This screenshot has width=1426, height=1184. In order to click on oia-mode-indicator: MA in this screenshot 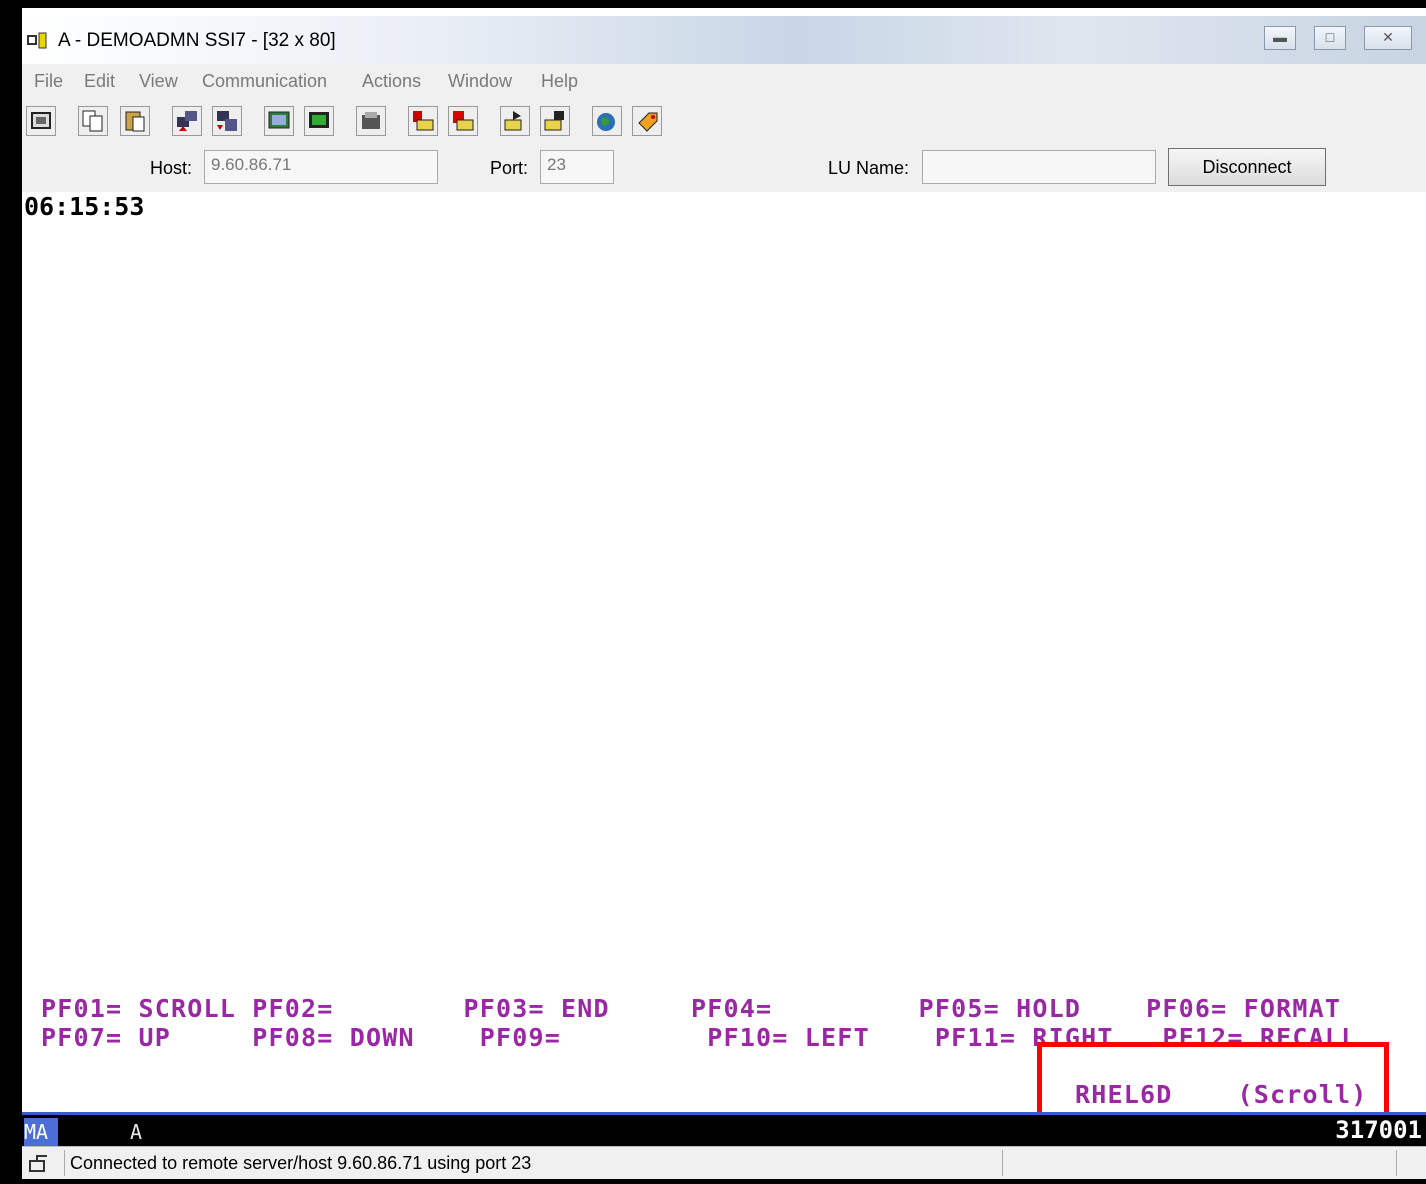, I will do `click(41, 1132)`.